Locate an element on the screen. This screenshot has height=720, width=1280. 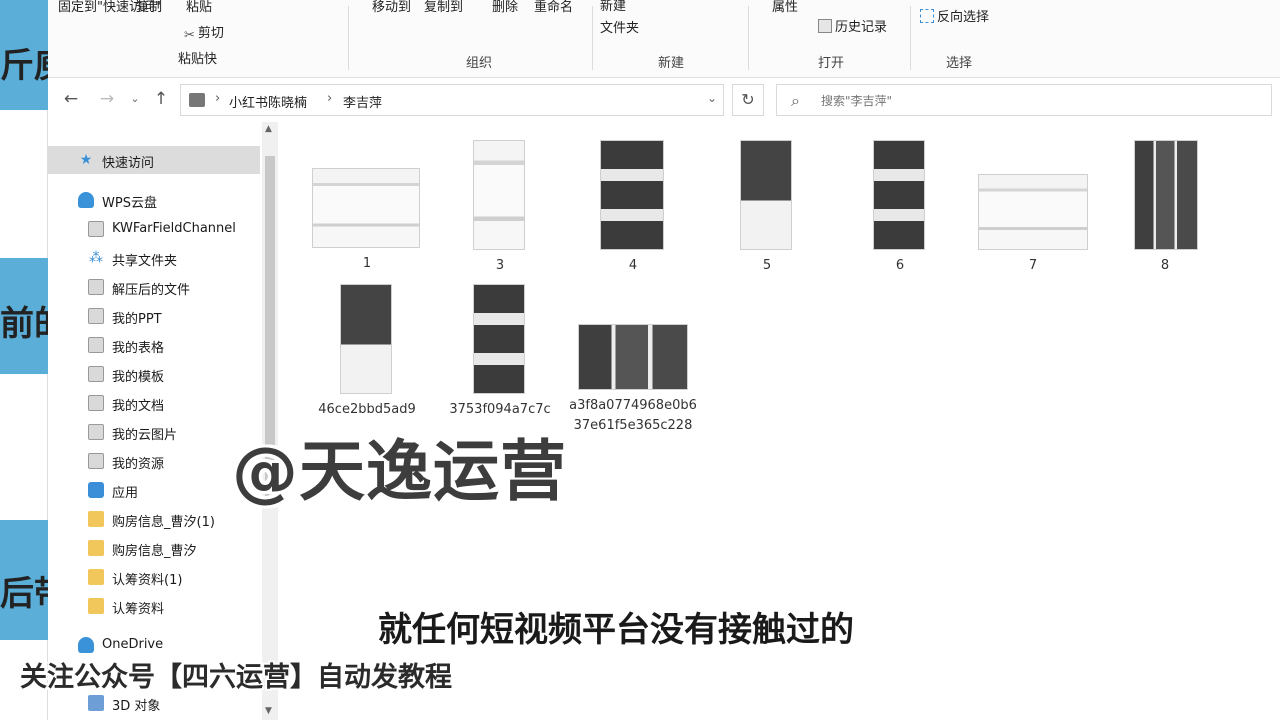
sidebar-item: ⁂ 共享文件夹 is located at coordinates (154, 258).